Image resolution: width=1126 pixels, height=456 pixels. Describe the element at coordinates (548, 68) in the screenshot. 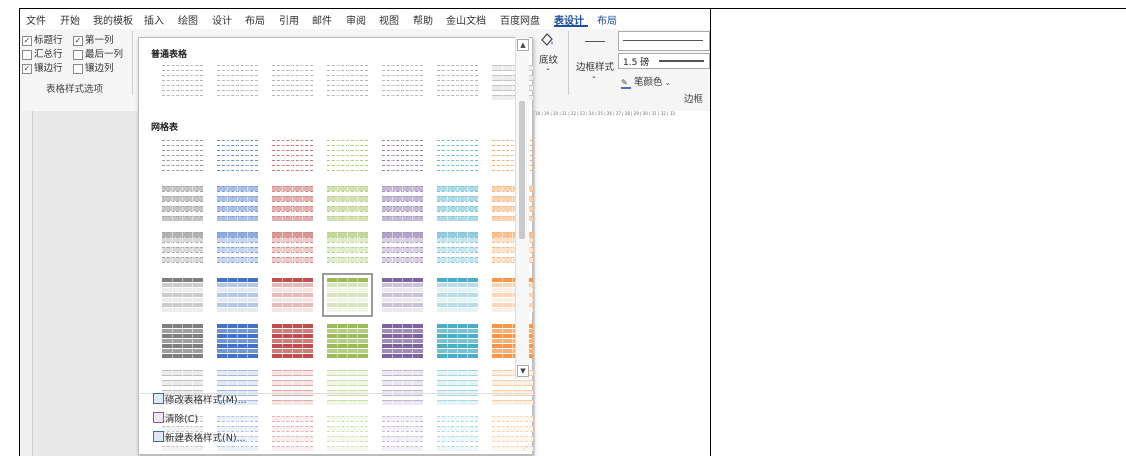

I see `shading-dropdown-icon: ⌄` at that location.